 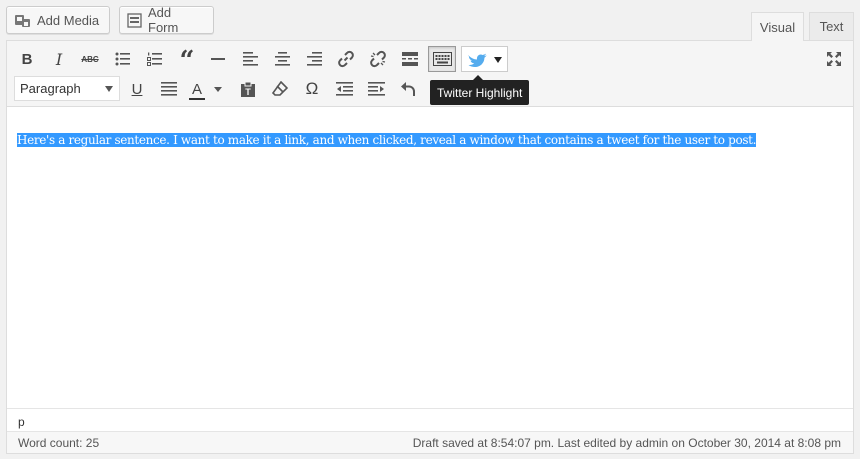 I want to click on fullscreen-button, so click(x=834, y=59).